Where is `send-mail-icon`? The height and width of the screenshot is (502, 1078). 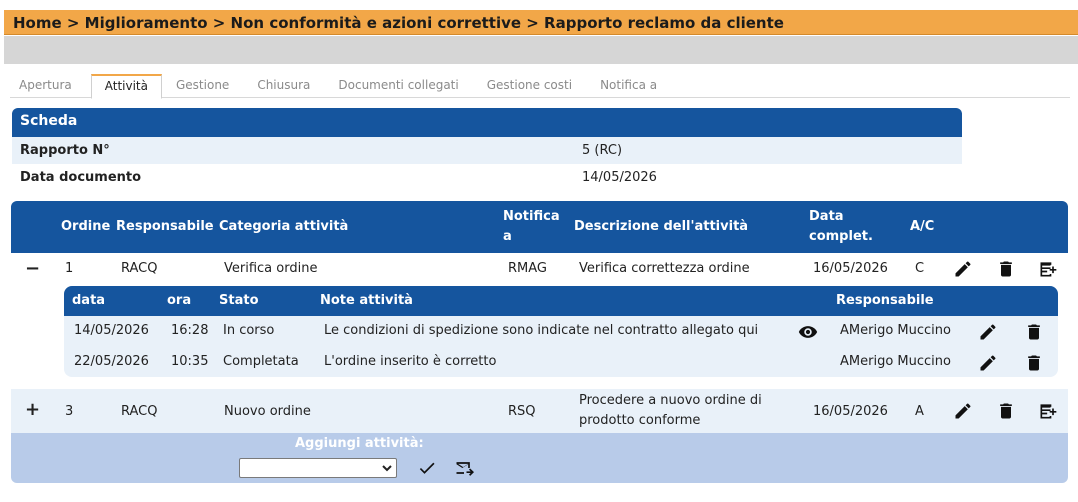
send-mail-icon is located at coordinates (464, 468).